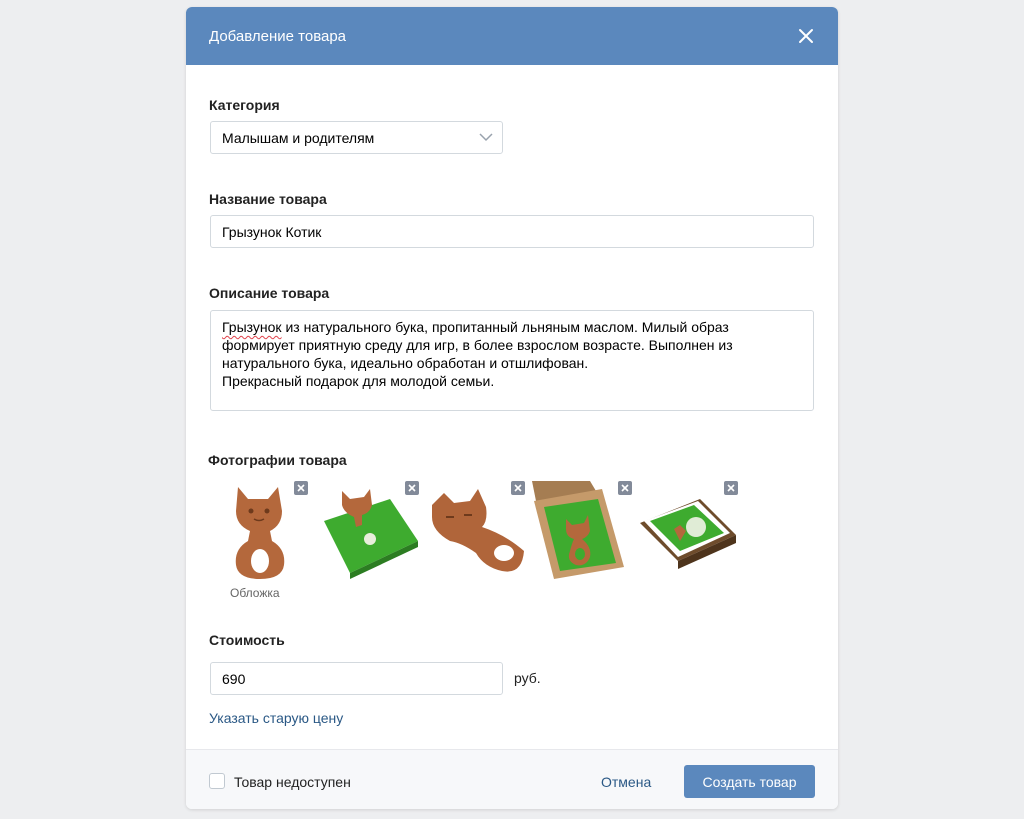 The image size is (1024, 819). I want to click on remove-photo-5-button, so click(731, 488).